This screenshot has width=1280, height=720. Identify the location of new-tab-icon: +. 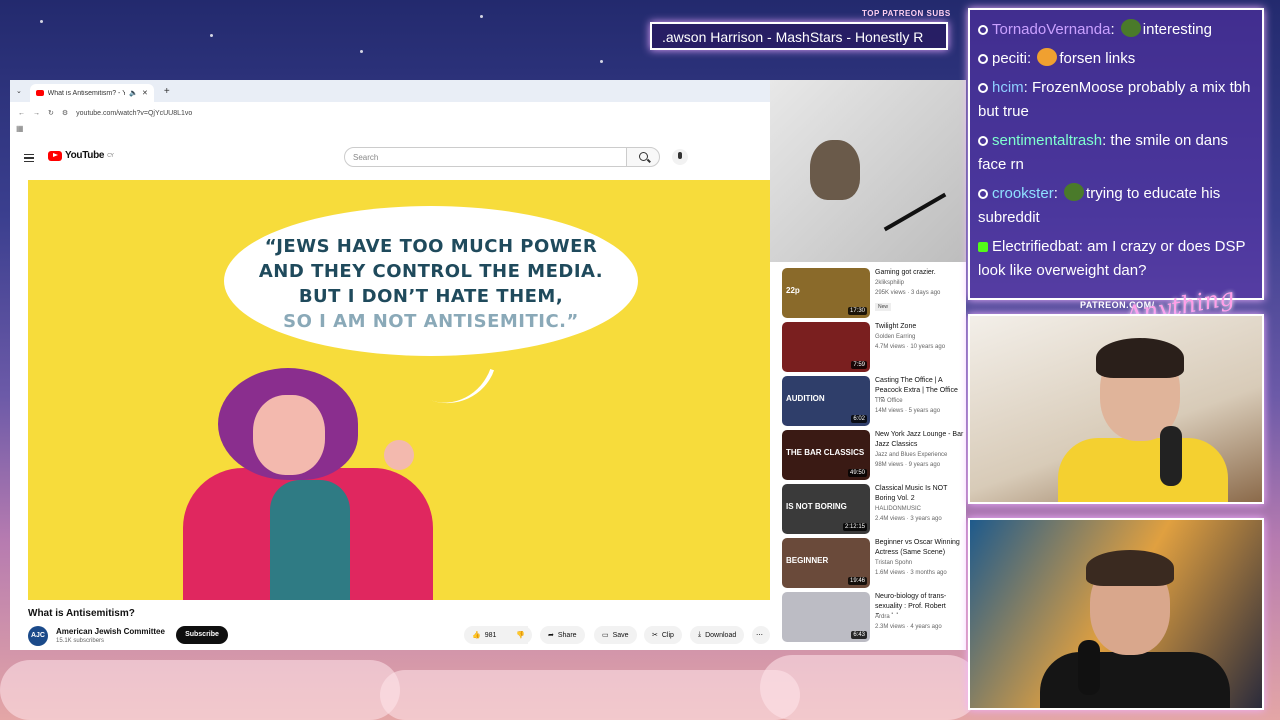
(167, 91).